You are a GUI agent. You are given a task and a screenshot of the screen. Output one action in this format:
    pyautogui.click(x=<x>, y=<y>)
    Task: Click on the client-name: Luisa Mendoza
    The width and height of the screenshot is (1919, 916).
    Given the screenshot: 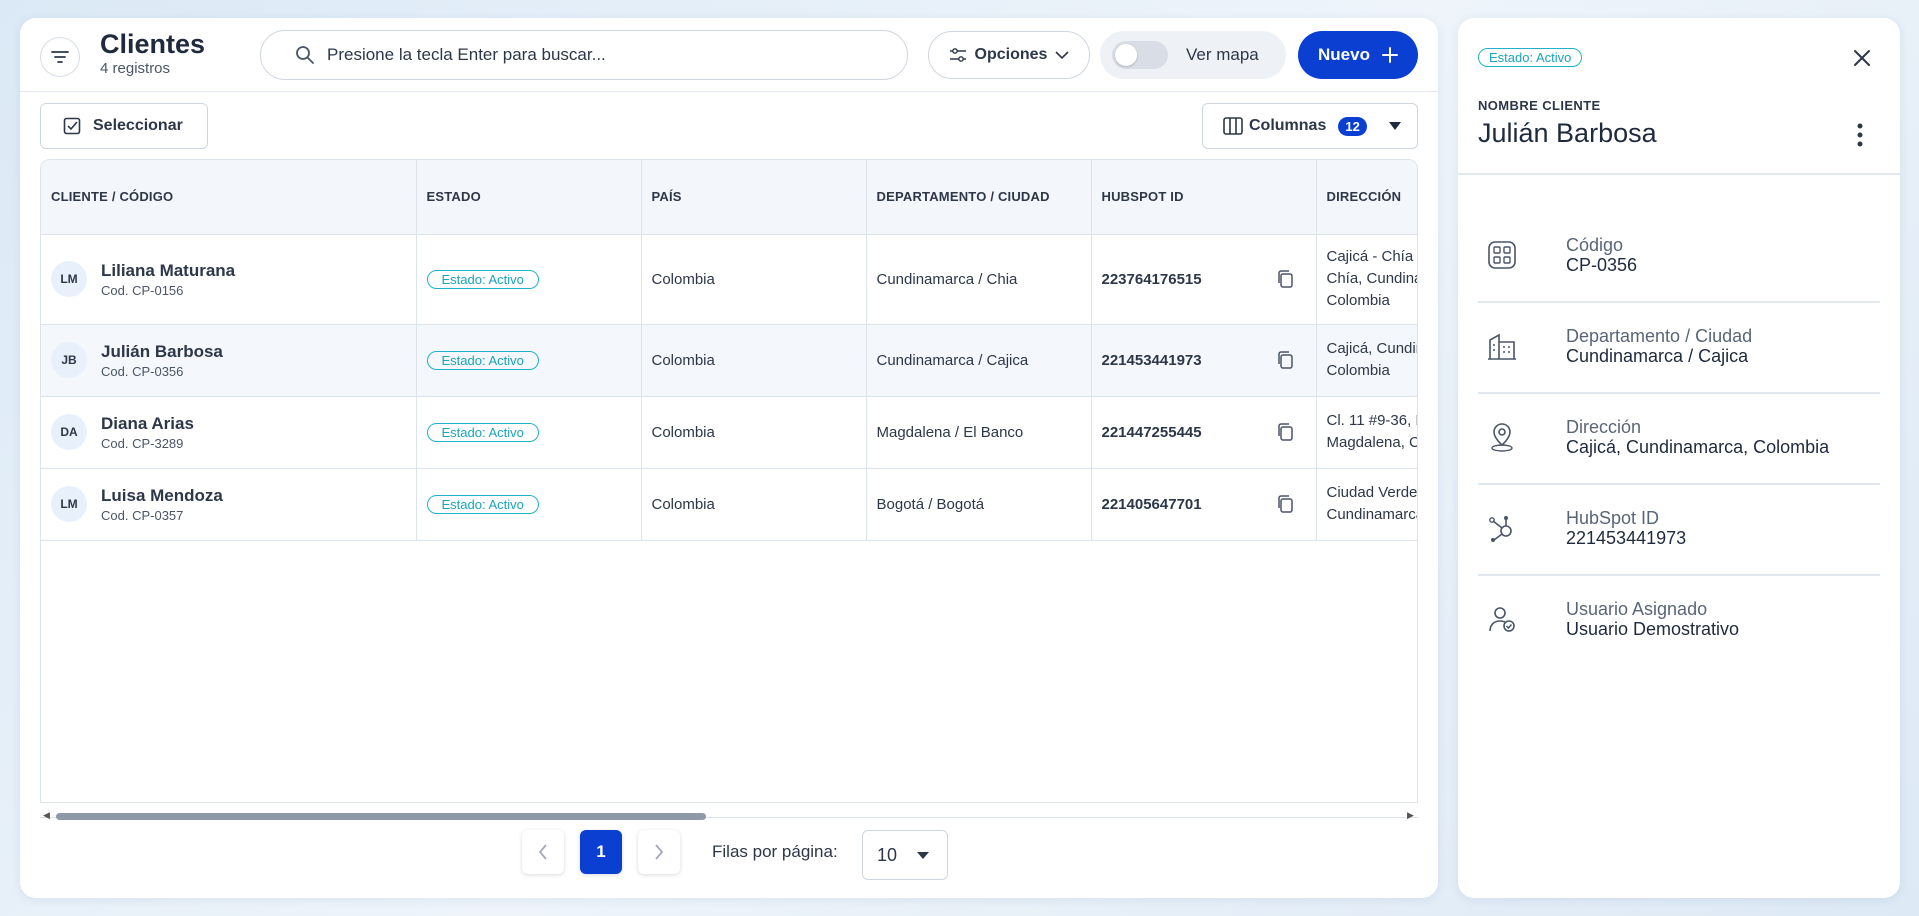 What is the action you would take?
    pyautogui.click(x=162, y=495)
    